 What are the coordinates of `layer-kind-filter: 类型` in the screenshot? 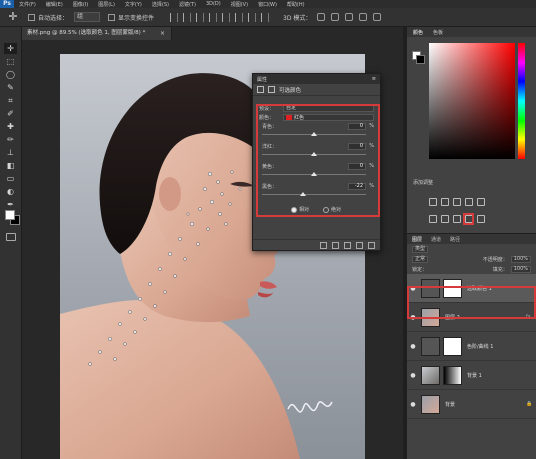 It's located at (420, 249).